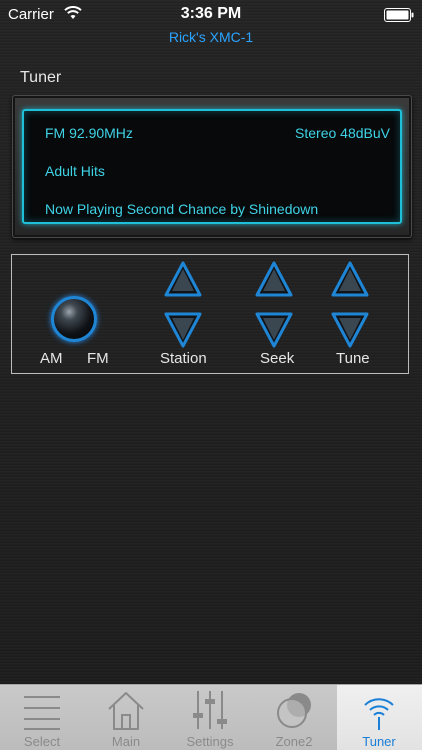 This screenshot has height=750, width=422. I want to click on tab-select: Select, so click(42, 717).